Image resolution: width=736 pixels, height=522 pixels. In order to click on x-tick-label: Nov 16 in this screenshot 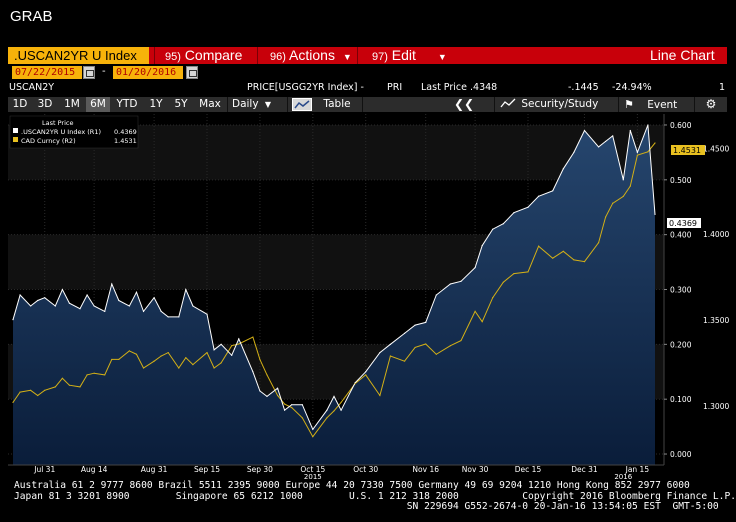, I will do `click(425, 469)`.